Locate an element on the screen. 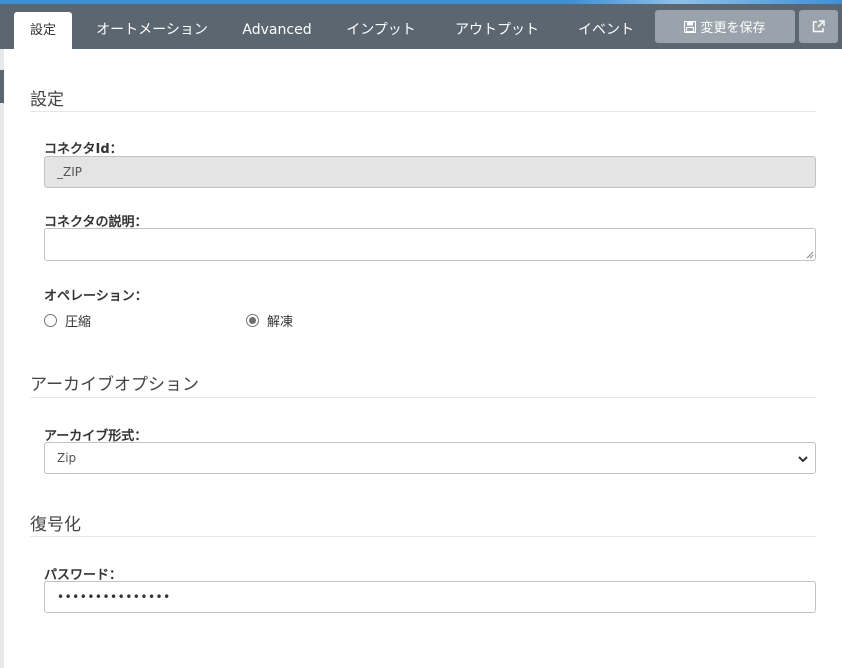 The width and height of the screenshot is (842, 668). tab-output: アウトプット is located at coordinates (497, 30).